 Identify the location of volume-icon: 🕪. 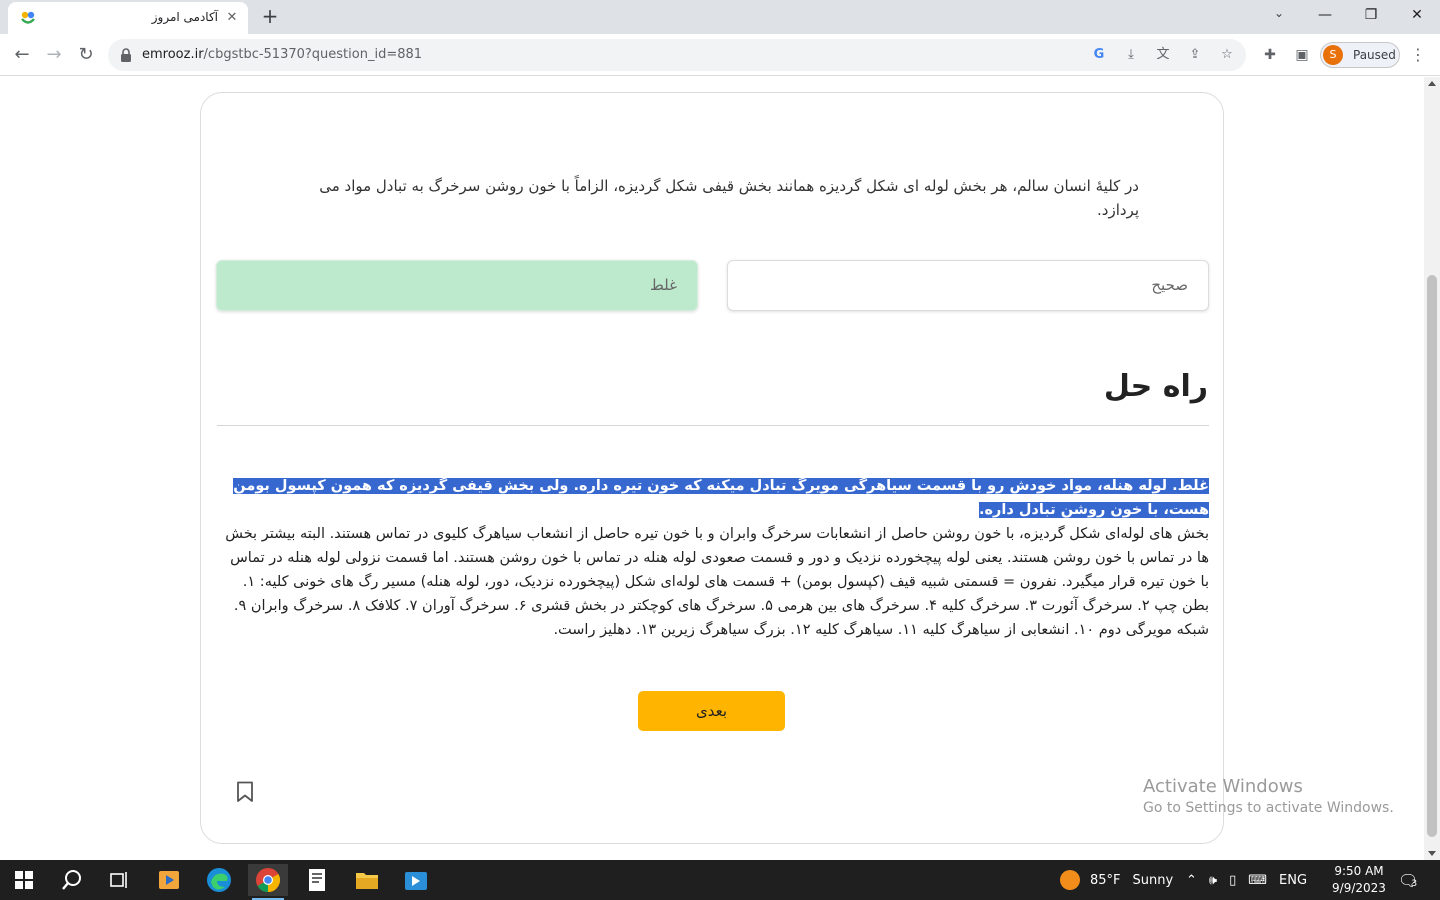
(1213, 880).